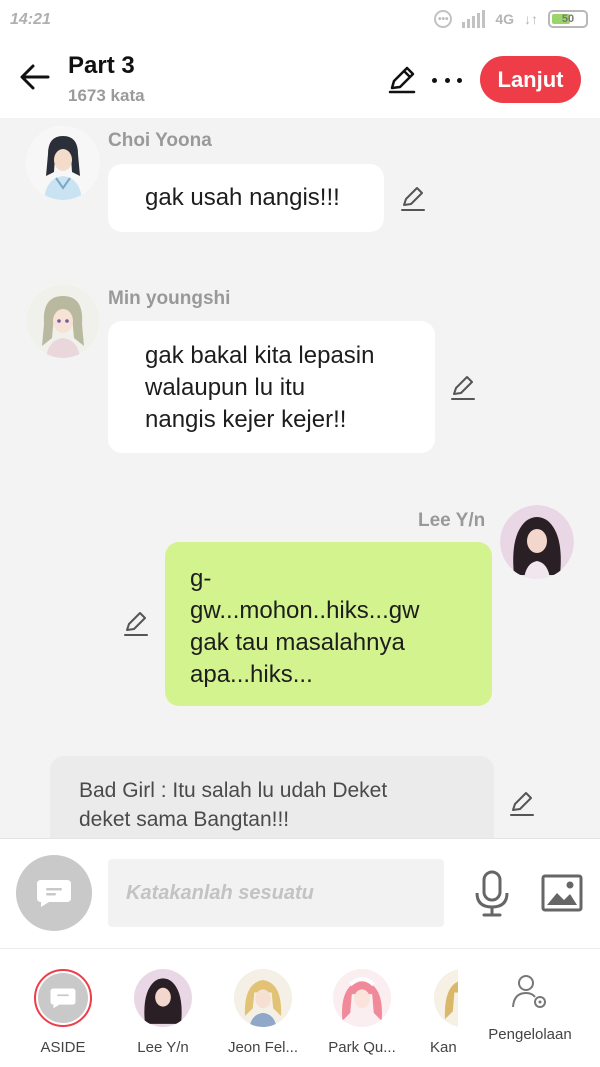  I want to click on message-line: gw...mohon..hiks...gw, so click(305, 610).